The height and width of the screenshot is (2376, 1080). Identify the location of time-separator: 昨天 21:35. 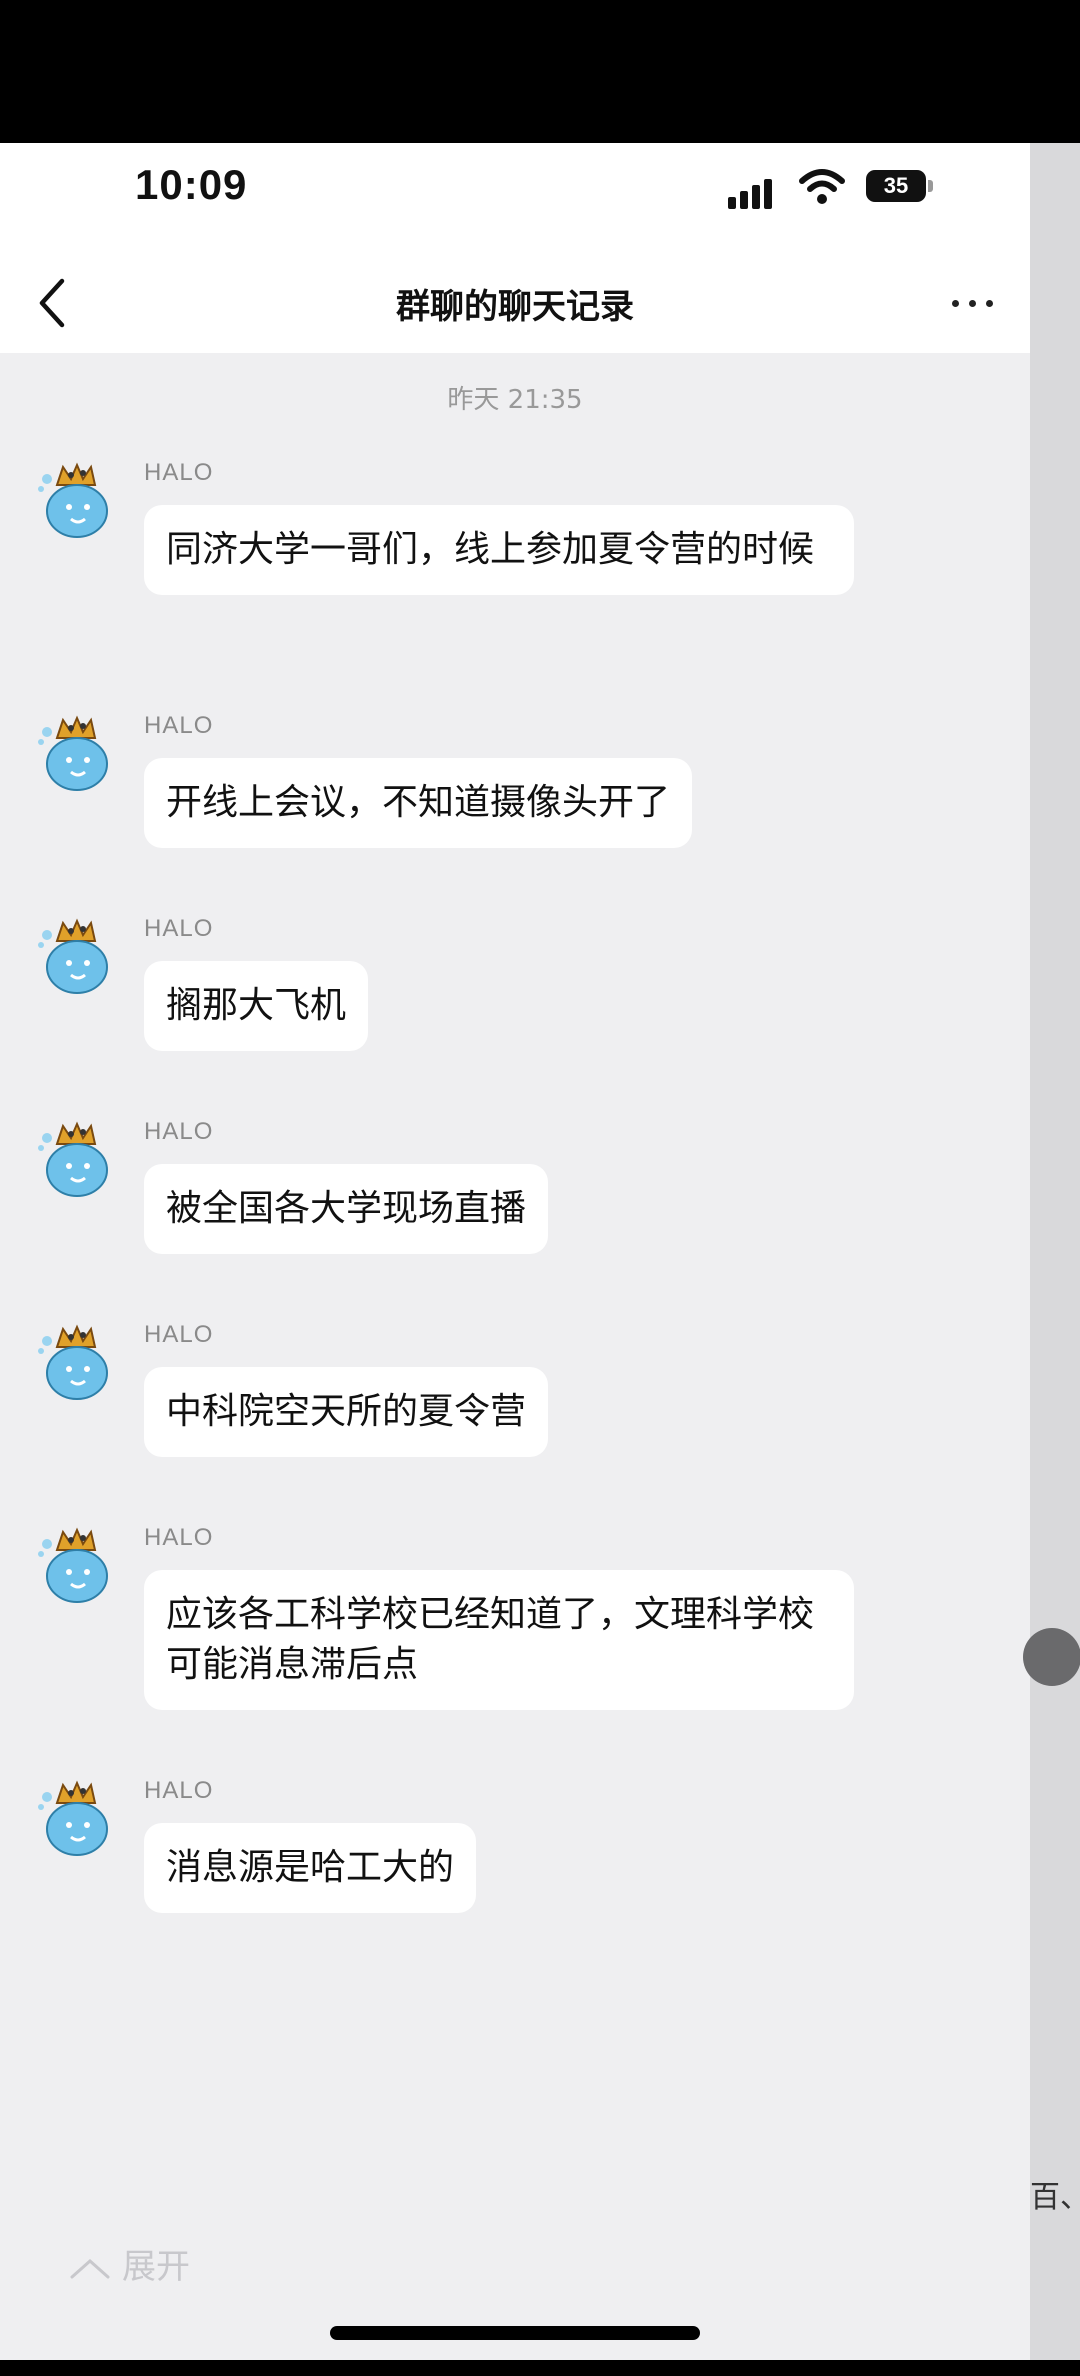
(515, 400).